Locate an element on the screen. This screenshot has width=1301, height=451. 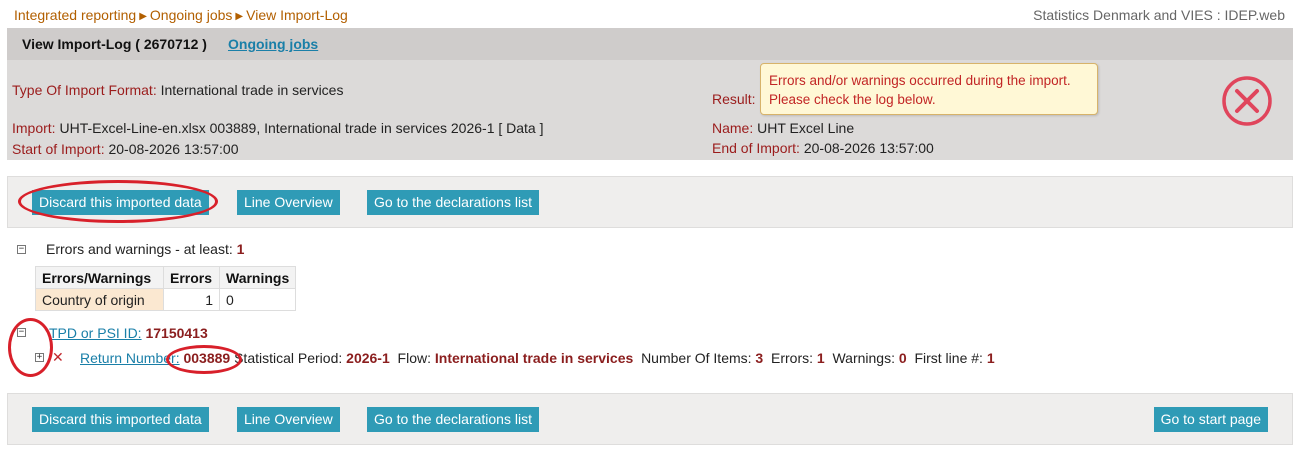
discard-imported-data-button: Discard this imported data is located at coordinates (120, 202).